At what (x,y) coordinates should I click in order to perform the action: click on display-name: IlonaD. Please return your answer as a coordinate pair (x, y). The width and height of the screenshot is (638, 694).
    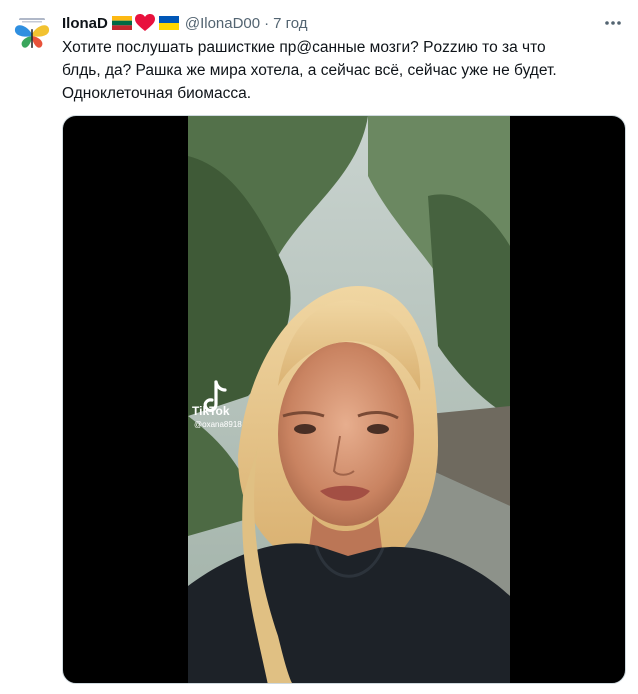
    Looking at the image, I should click on (85, 23).